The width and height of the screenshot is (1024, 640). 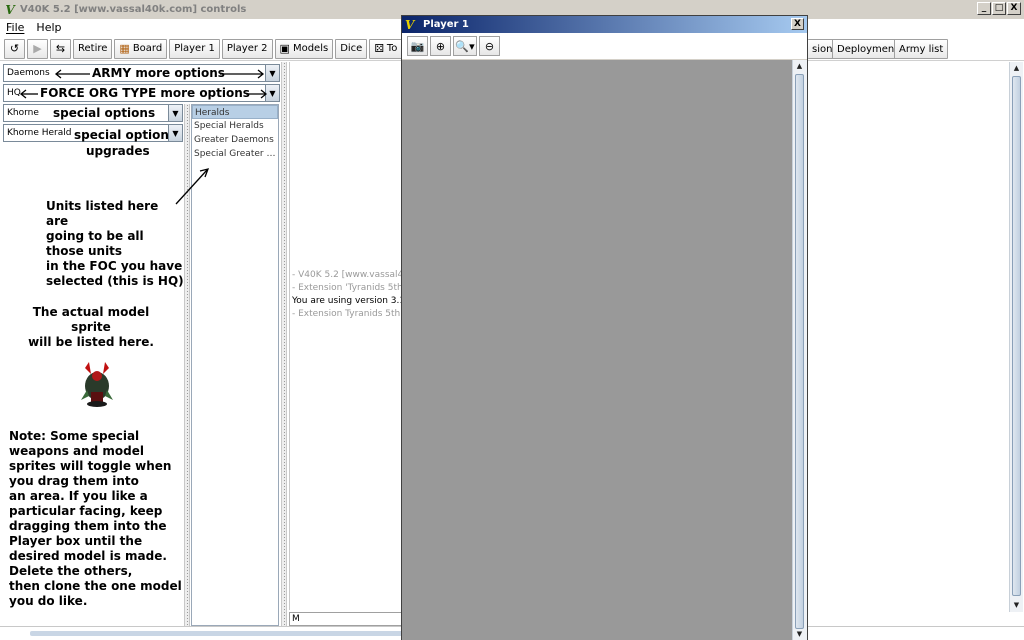 What do you see at coordinates (345, 619) in the screenshot?
I see `chat-input: M` at bounding box center [345, 619].